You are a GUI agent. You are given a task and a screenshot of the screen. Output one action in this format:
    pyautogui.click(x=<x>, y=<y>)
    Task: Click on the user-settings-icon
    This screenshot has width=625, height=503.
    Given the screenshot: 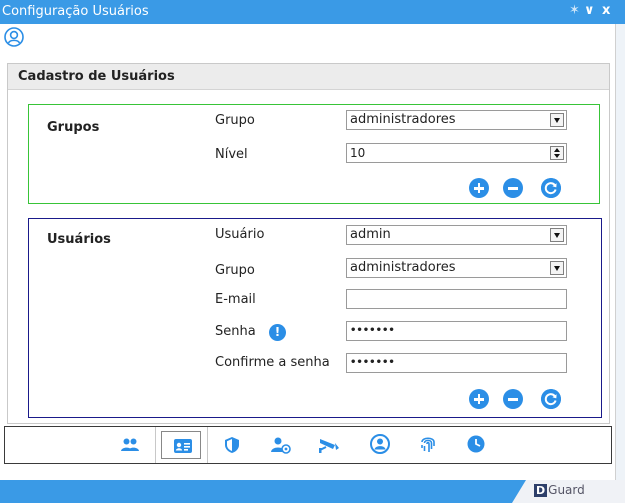 What is the action you would take?
    pyautogui.click(x=279, y=445)
    